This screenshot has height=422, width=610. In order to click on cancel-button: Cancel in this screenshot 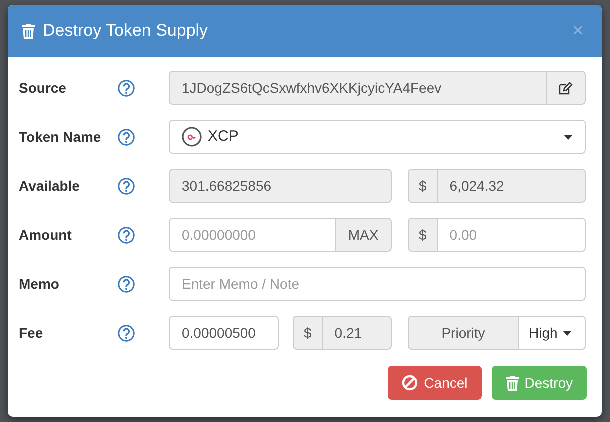, I will do `click(435, 383)`.